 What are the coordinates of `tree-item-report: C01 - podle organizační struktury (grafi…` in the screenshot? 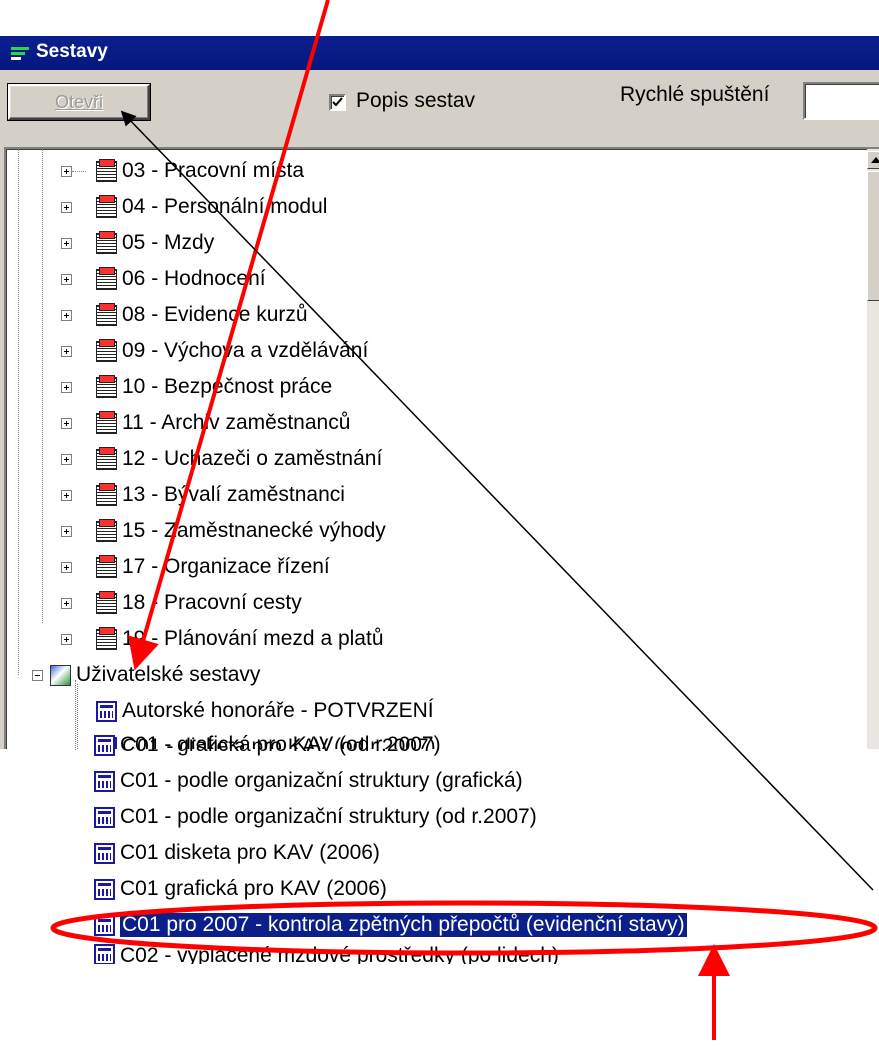 It's located at (308, 781).